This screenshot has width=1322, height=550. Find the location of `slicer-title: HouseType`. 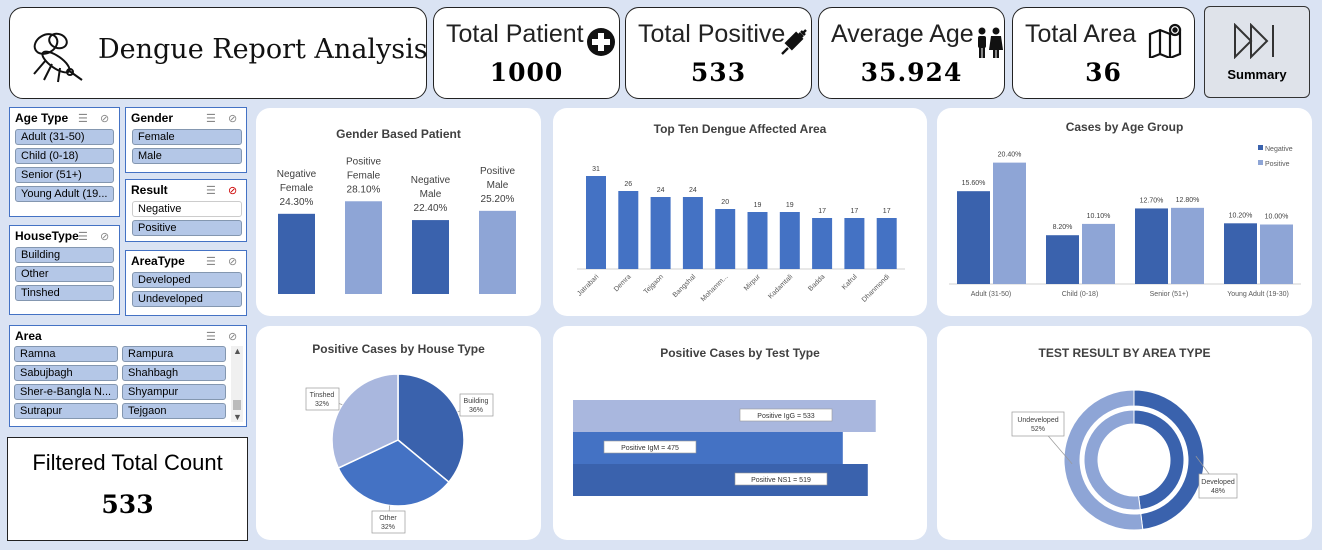

slicer-title: HouseType is located at coordinates (47, 236).